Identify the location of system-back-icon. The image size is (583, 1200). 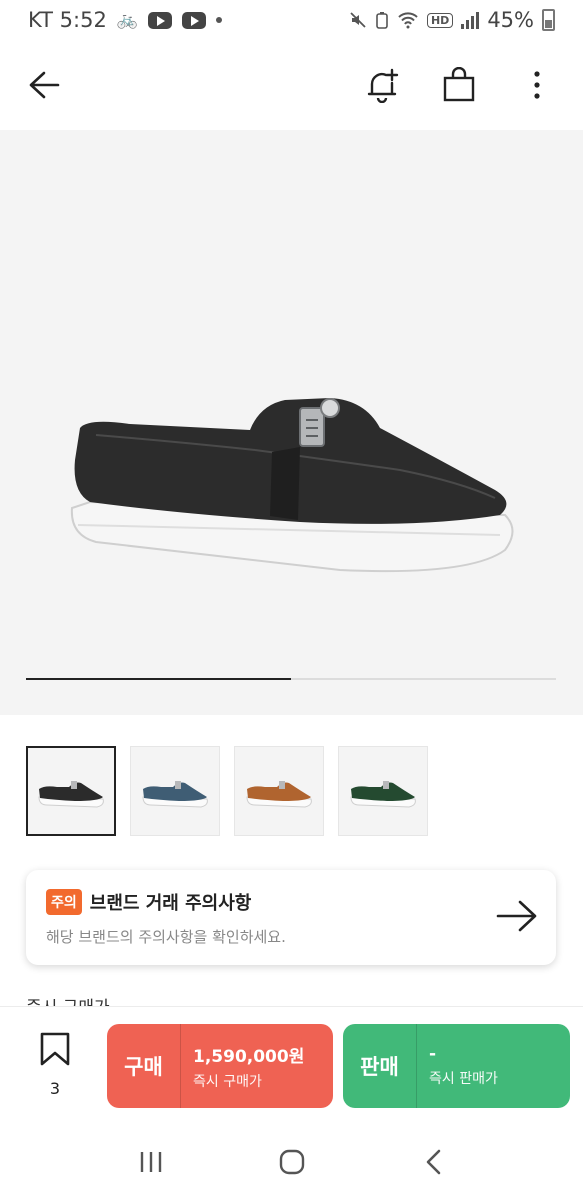
(433, 1162).